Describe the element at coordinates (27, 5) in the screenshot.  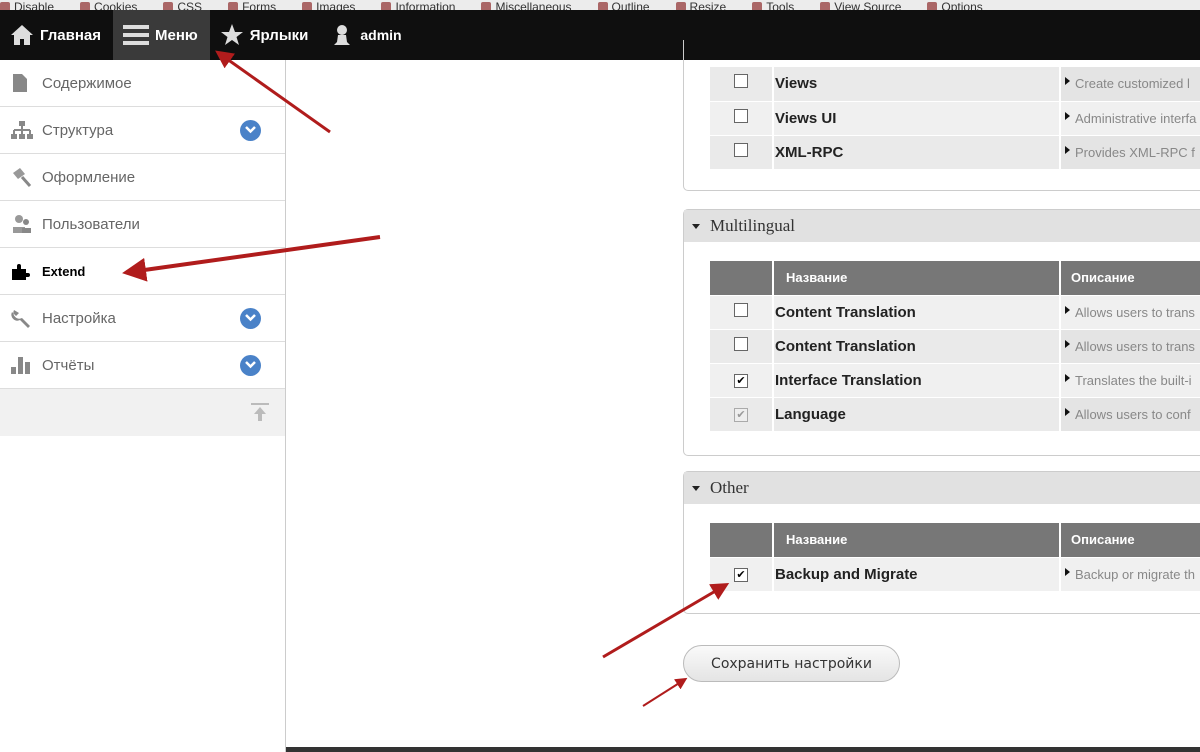
I see `devbar-item: Disable` at that location.